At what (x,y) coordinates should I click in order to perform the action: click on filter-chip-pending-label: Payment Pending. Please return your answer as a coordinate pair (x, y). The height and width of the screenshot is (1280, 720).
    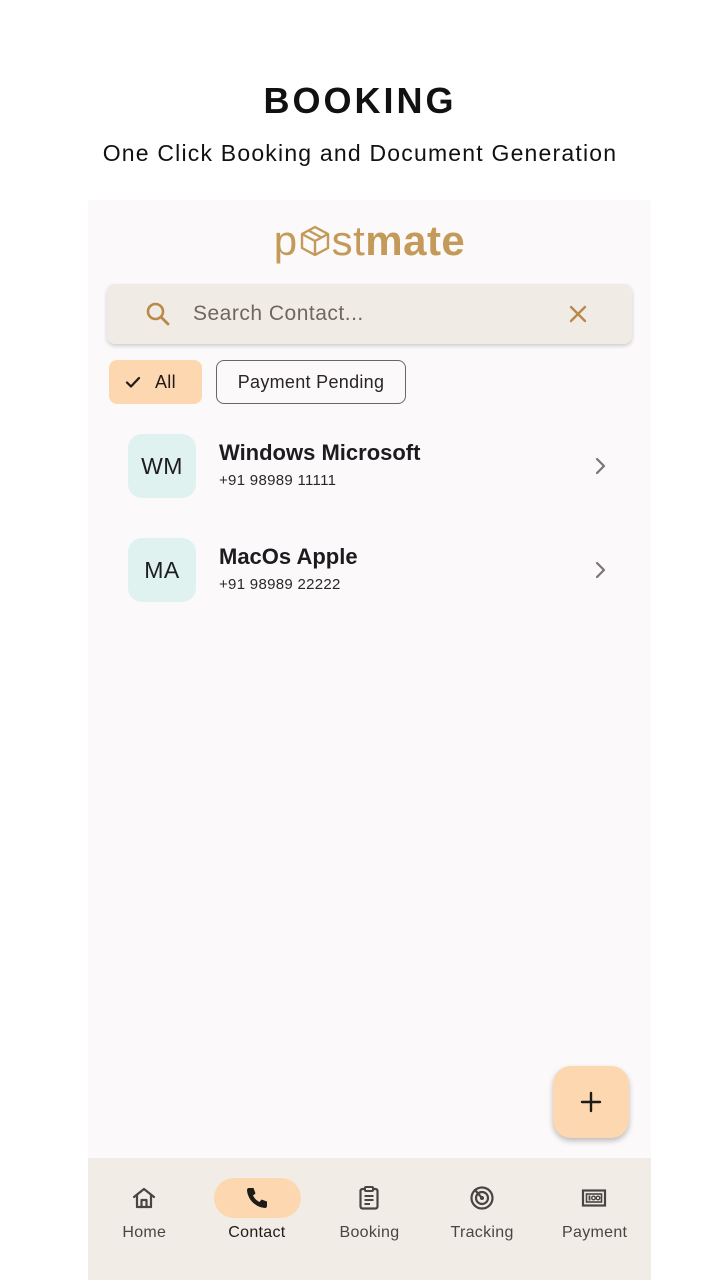
    Looking at the image, I should click on (311, 381).